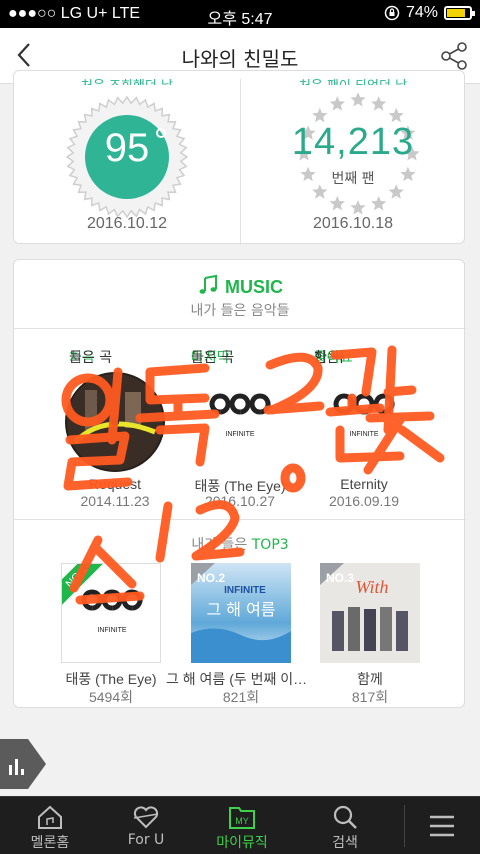  Describe the element at coordinates (454, 56) in the screenshot. I see `share-icon` at that location.